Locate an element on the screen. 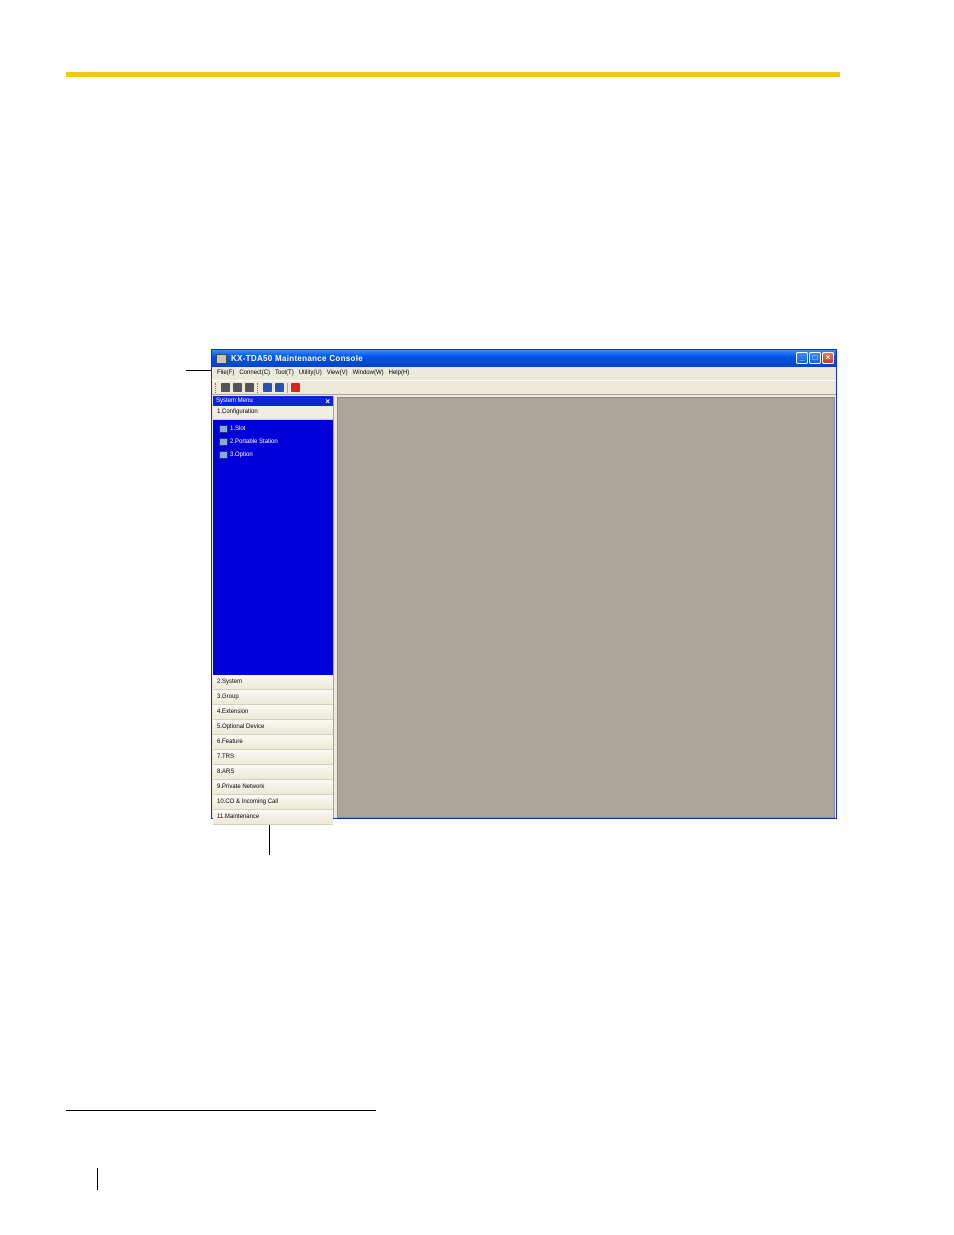 This screenshot has height=1235, width=954. title-bar: KX-TDA50 Maintenance Console _ □ × is located at coordinates (524, 358).